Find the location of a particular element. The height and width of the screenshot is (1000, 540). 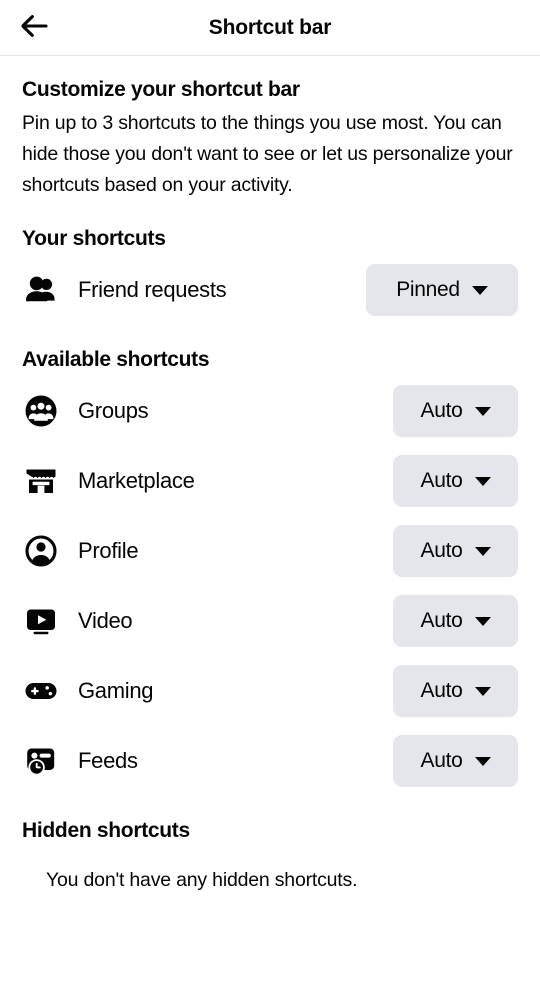

status-dropdown-profile: Auto is located at coordinates (455, 551).